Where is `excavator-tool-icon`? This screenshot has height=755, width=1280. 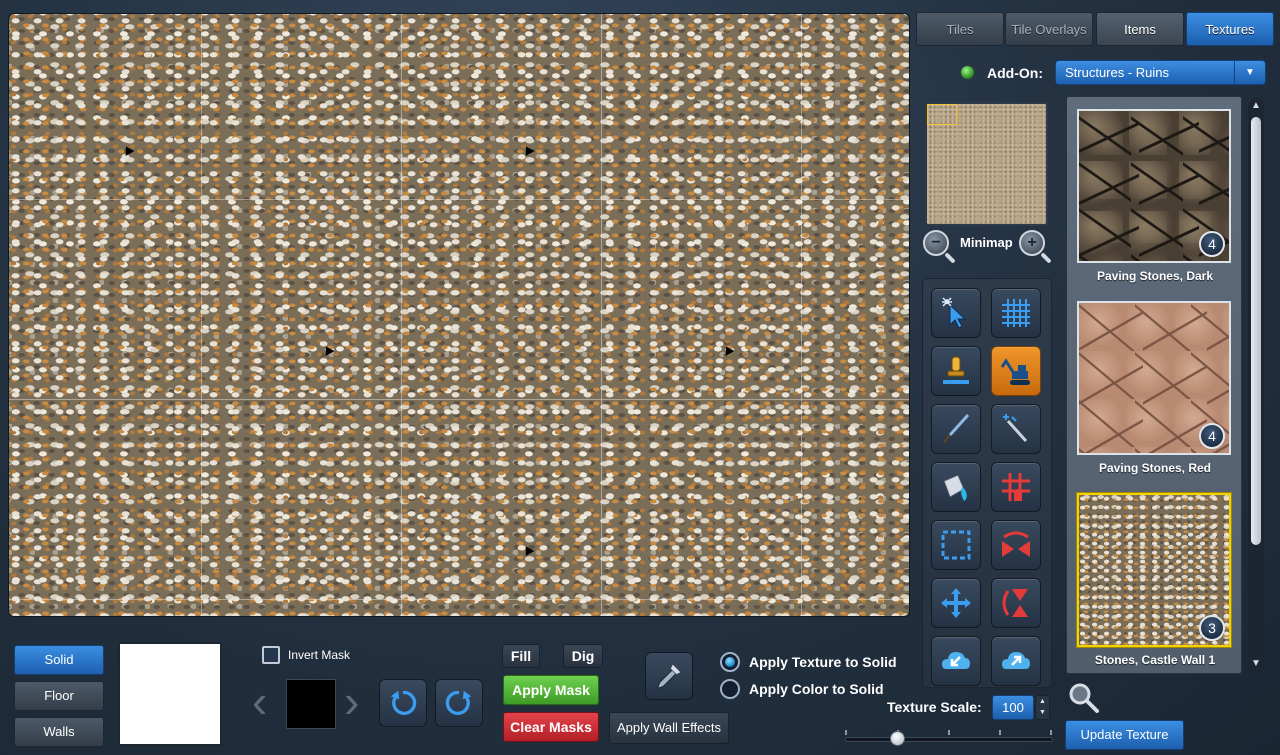 excavator-tool-icon is located at coordinates (1015, 371).